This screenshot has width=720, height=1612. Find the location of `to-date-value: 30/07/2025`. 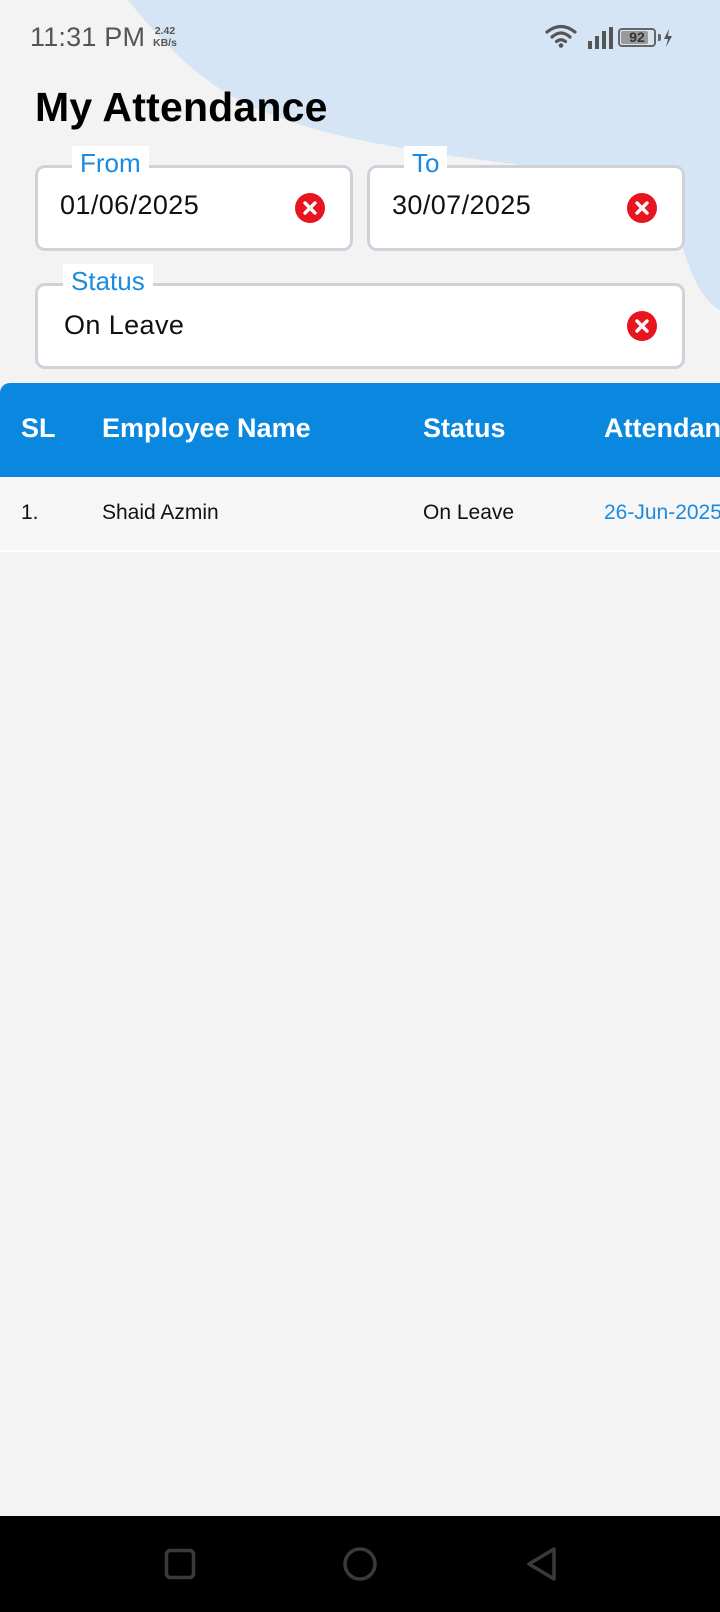

to-date-value: 30/07/2025 is located at coordinates (461, 205).